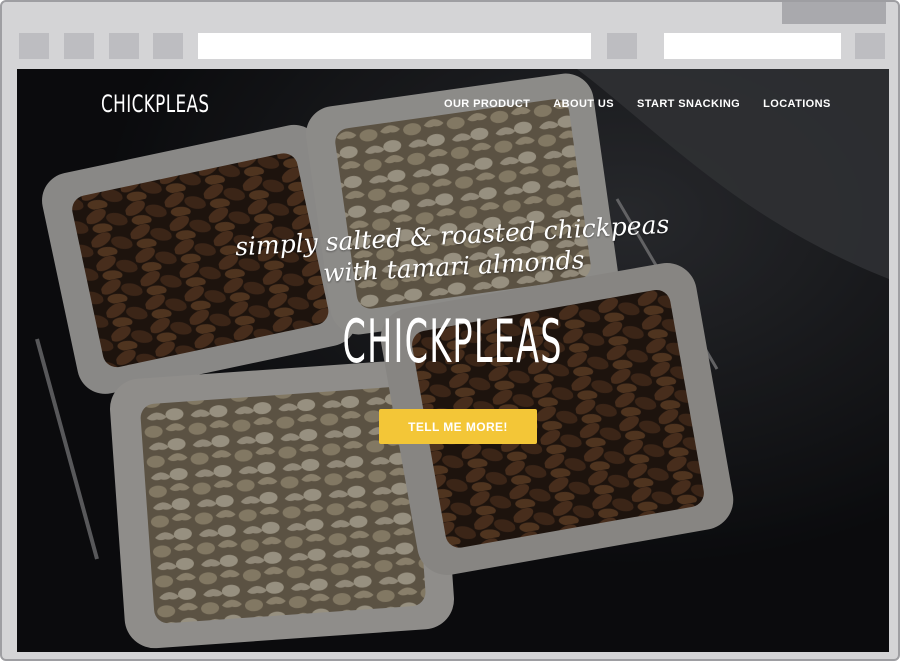 The image size is (900, 661). I want to click on back-button, so click(34, 46).